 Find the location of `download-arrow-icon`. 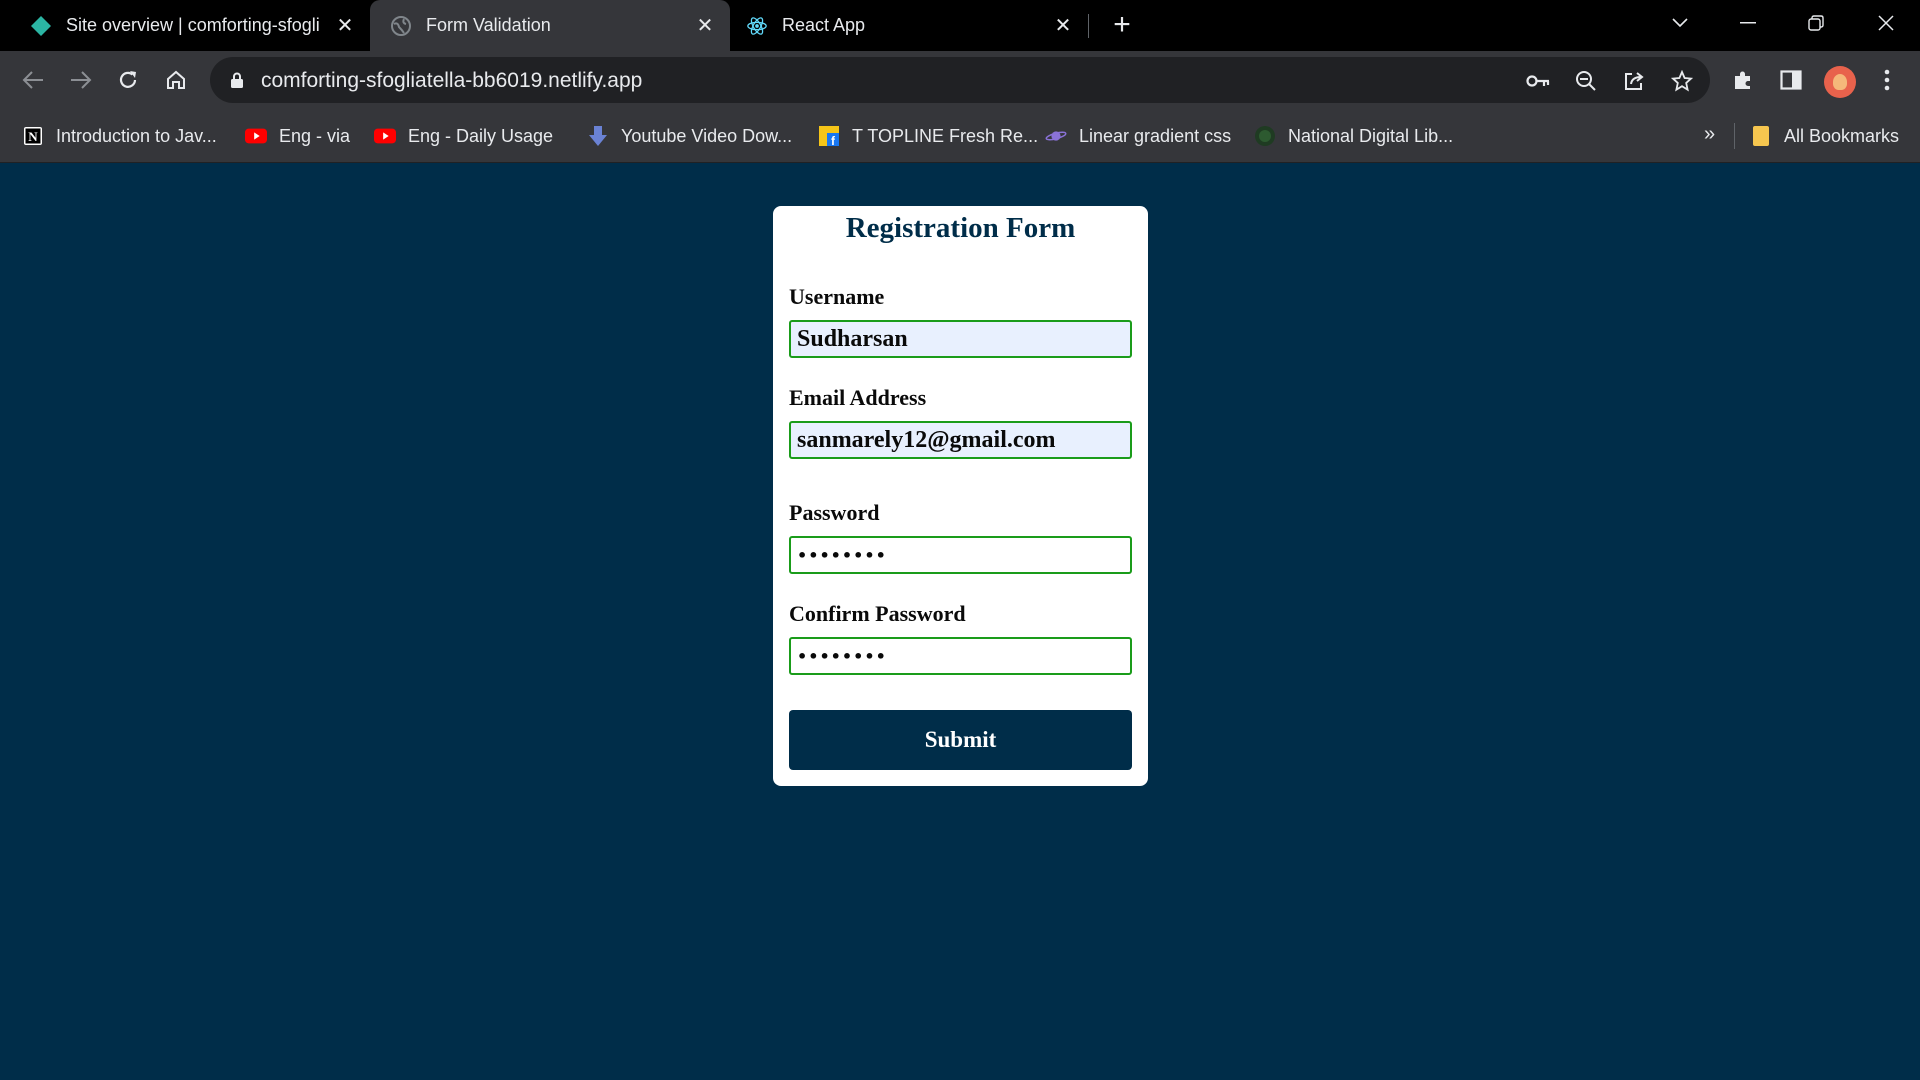

download-arrow-icon is located at coordinates (598, 136).